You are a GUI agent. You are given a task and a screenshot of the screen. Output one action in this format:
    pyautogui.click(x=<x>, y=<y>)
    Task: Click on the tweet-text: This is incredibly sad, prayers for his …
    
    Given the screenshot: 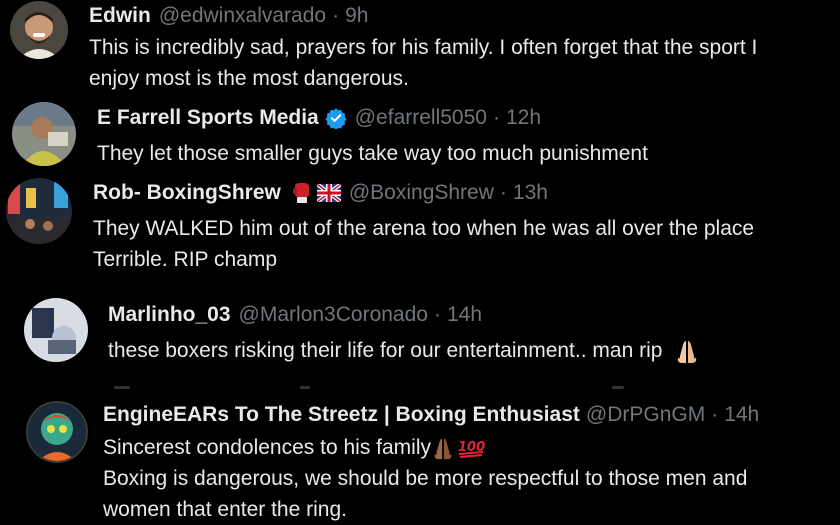 What is the action you would take?
    pyautogui.click(x=423, y=63)
    